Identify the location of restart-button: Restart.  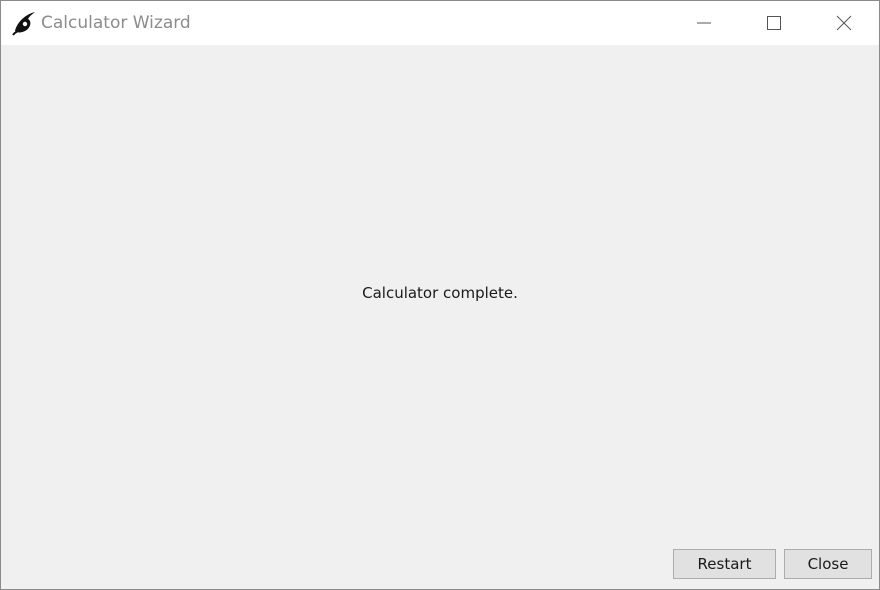
(724, 564).